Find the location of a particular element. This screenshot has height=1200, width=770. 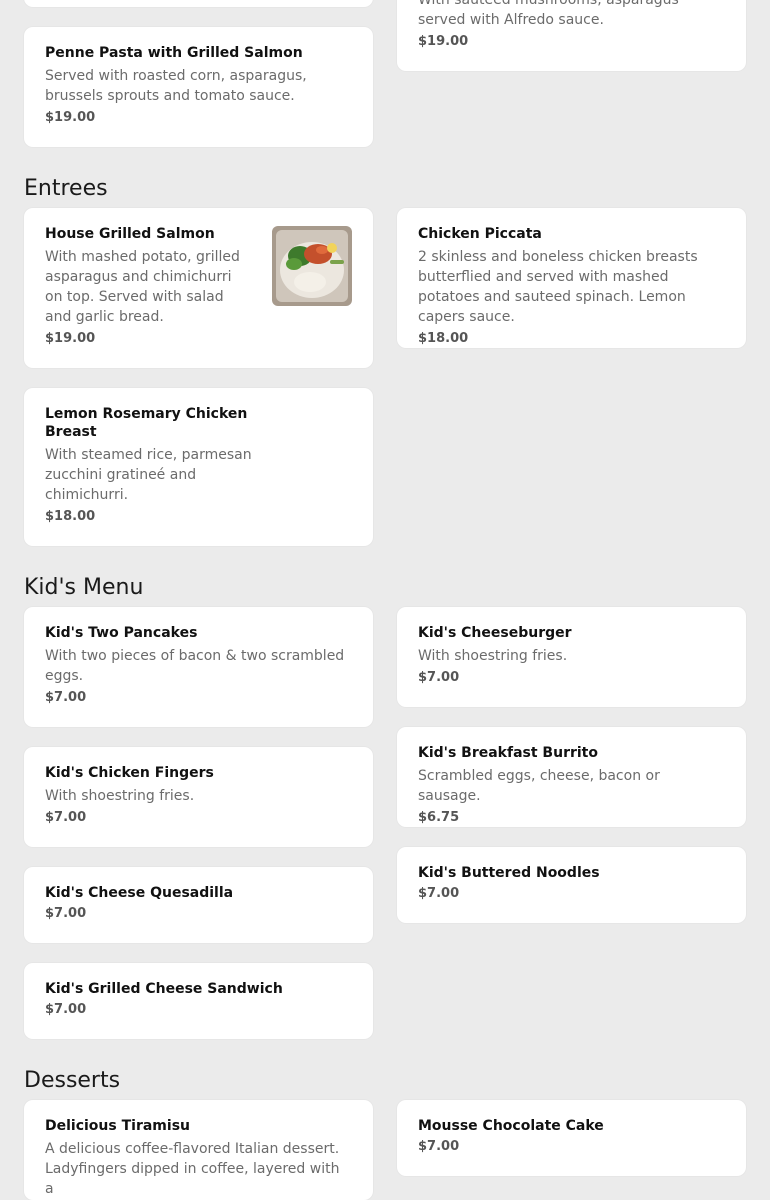

menu-item-name: Kid's Buttered Noodles is located at coordinates (509, 873).